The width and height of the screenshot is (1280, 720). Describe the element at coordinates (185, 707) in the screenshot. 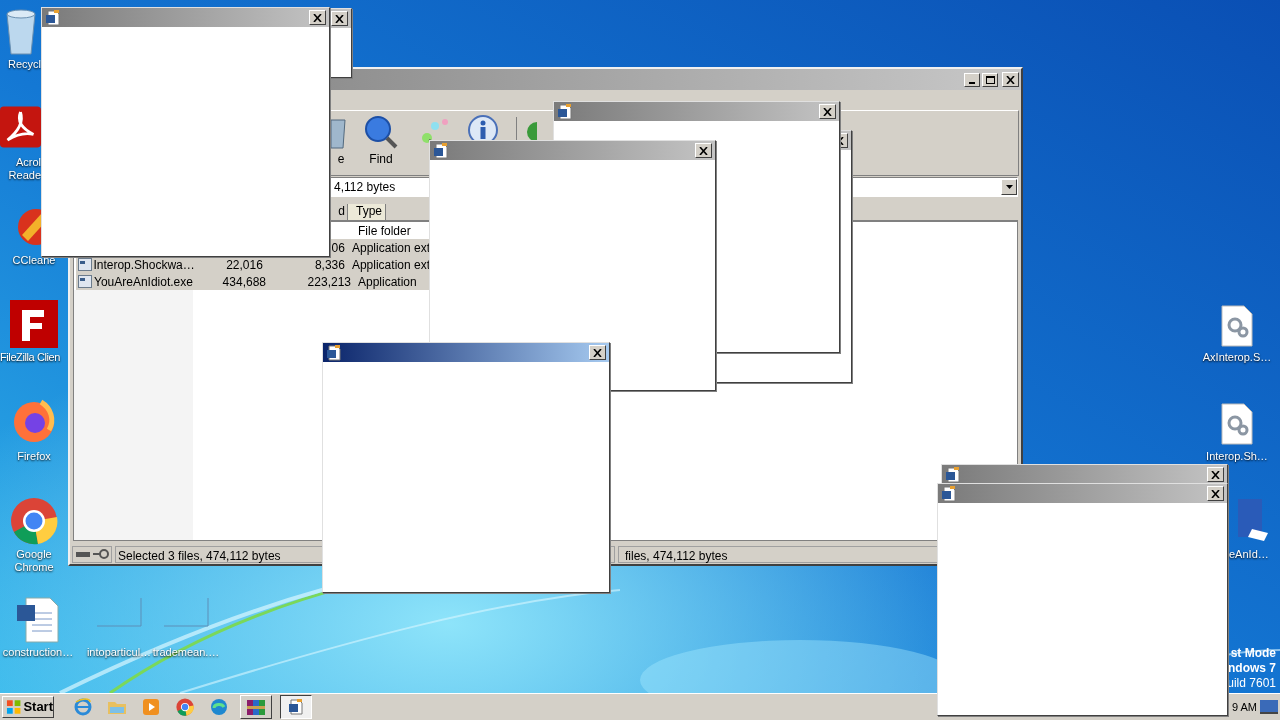

I see `chrome-icon` at that location.